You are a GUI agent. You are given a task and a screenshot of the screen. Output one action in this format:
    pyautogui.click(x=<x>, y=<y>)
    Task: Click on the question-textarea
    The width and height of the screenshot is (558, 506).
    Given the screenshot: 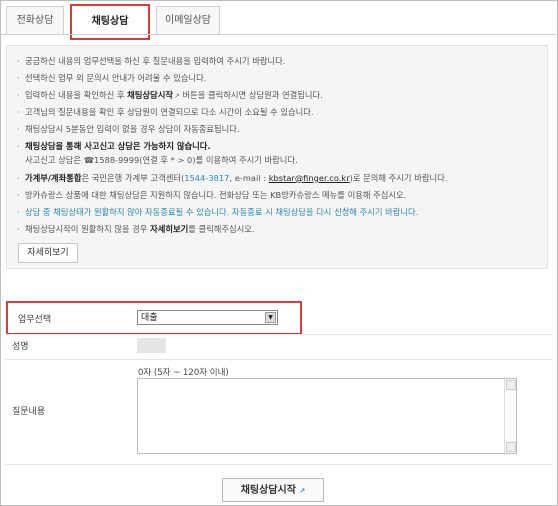 What is the action you would take?
    pyautogui.click(x=327, y=416)
    